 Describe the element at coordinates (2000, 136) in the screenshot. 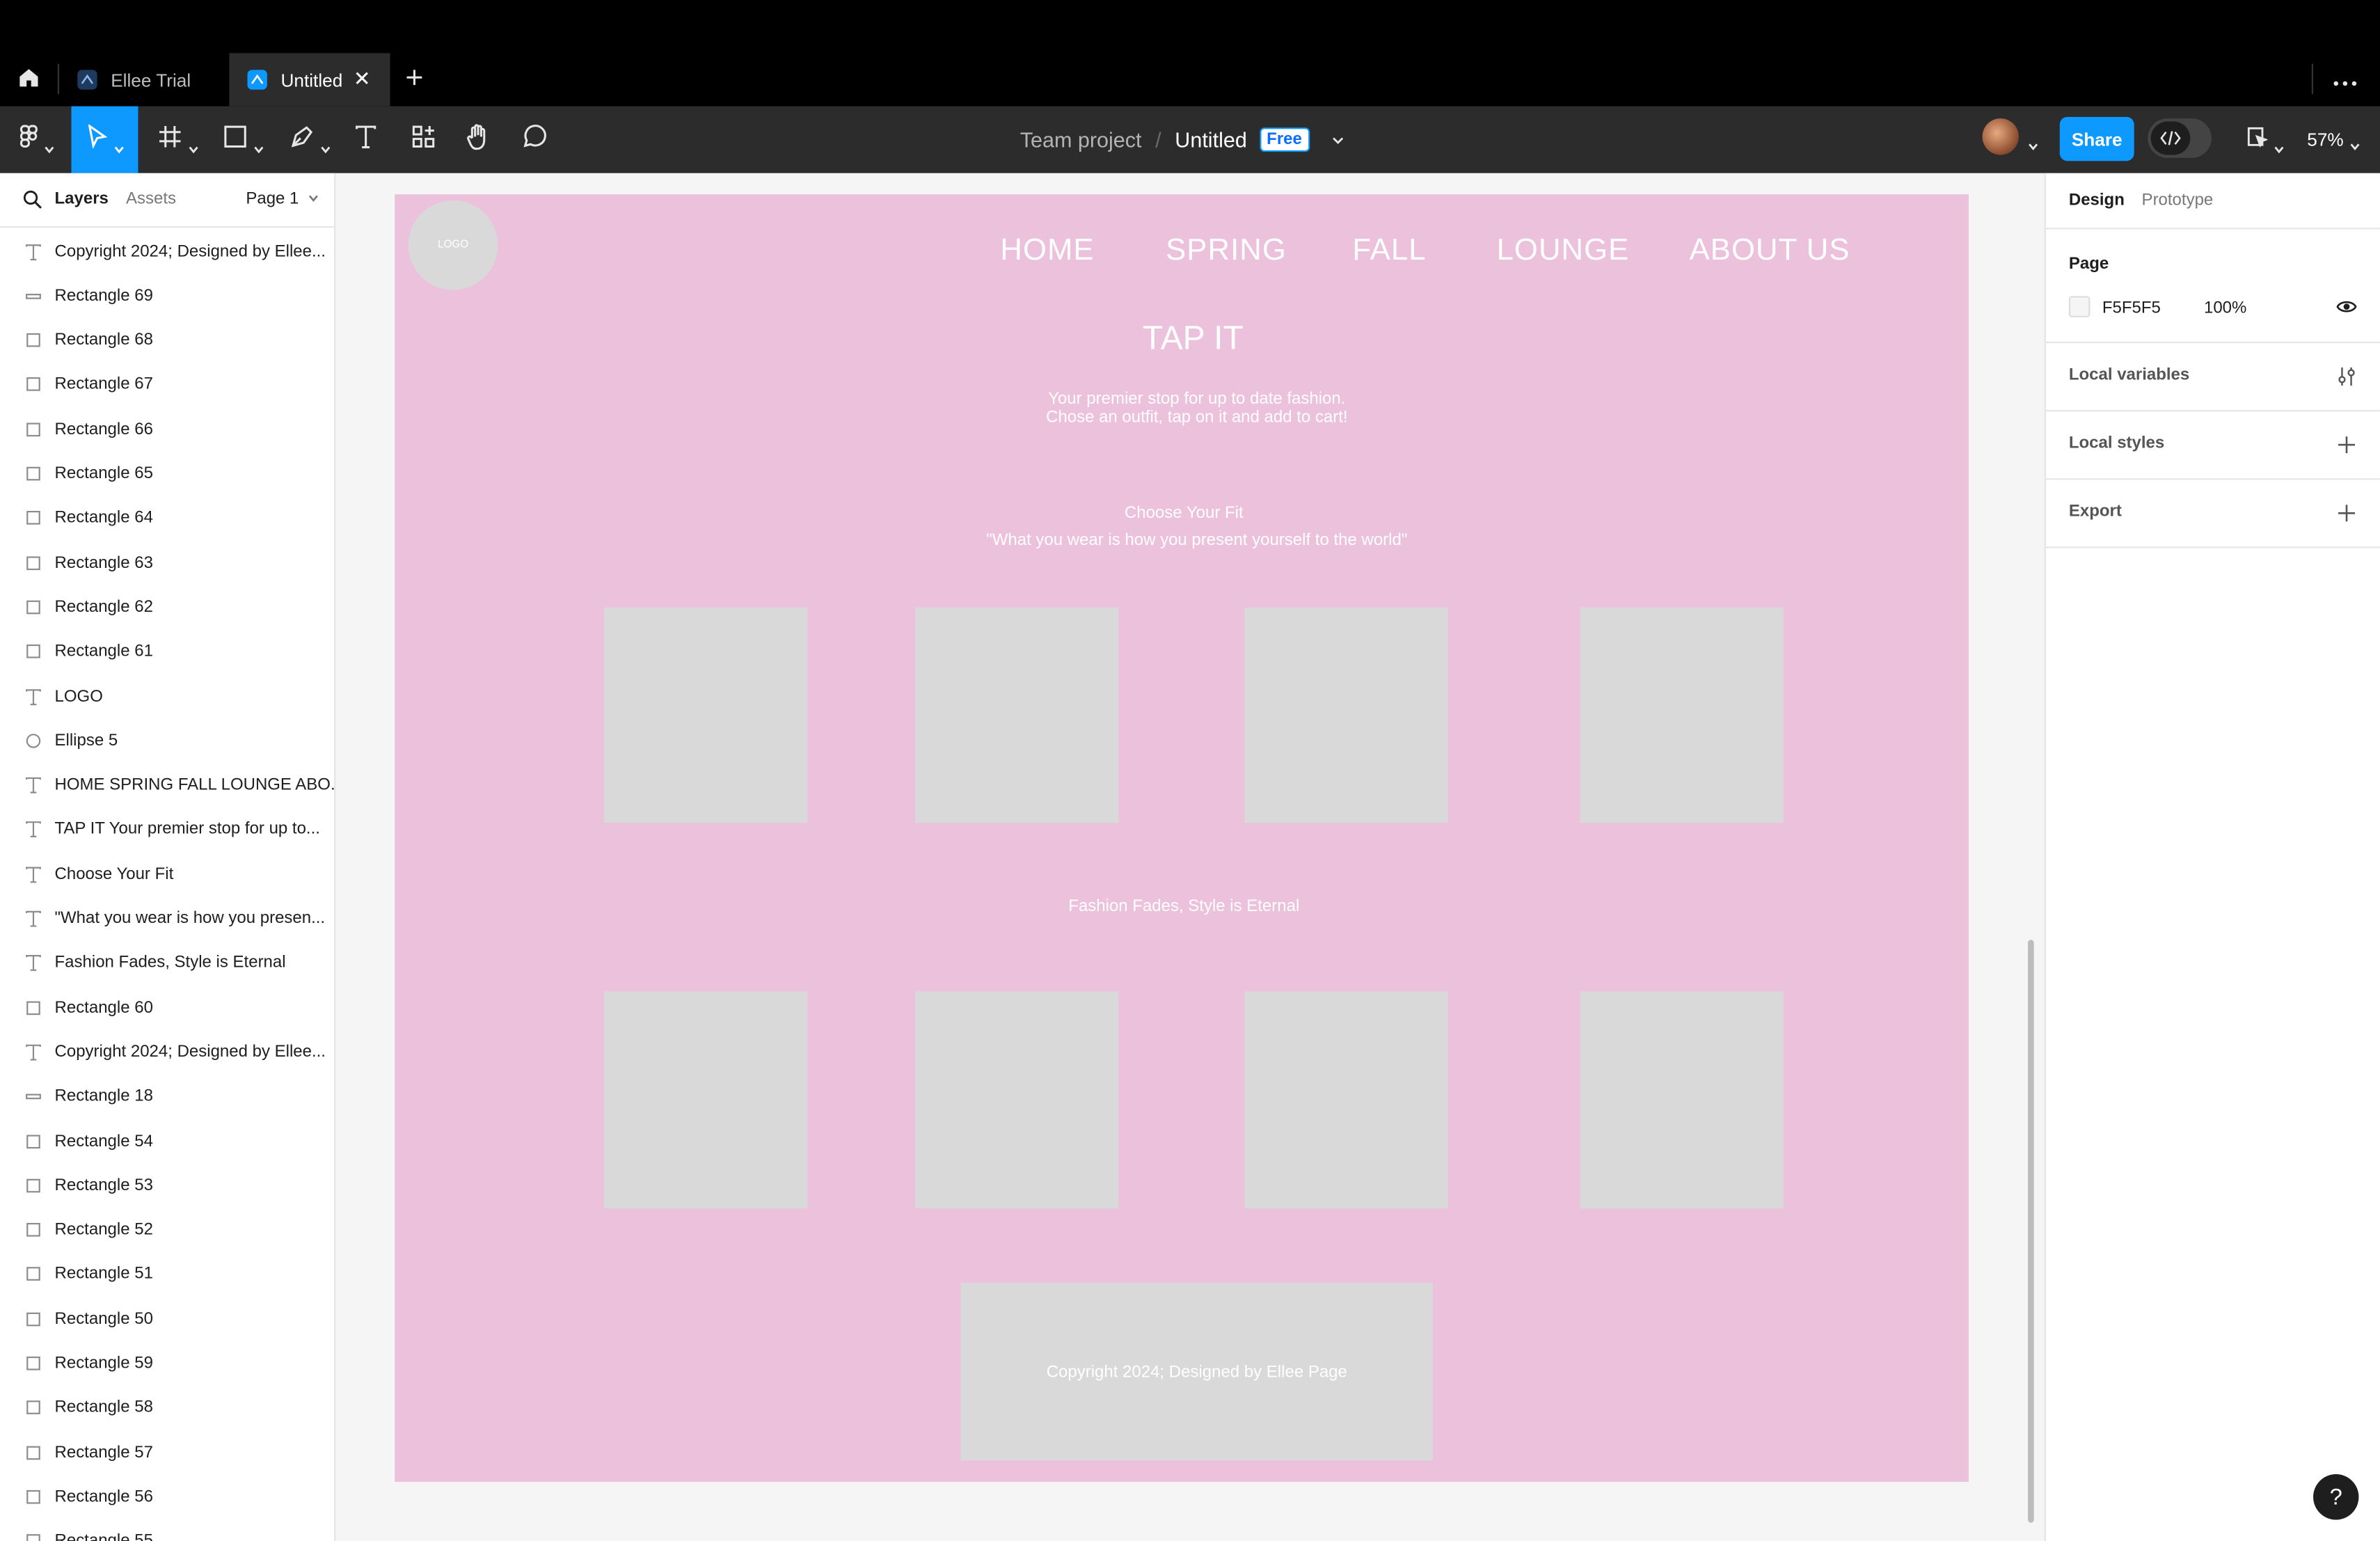

I see `avatar` at that location.